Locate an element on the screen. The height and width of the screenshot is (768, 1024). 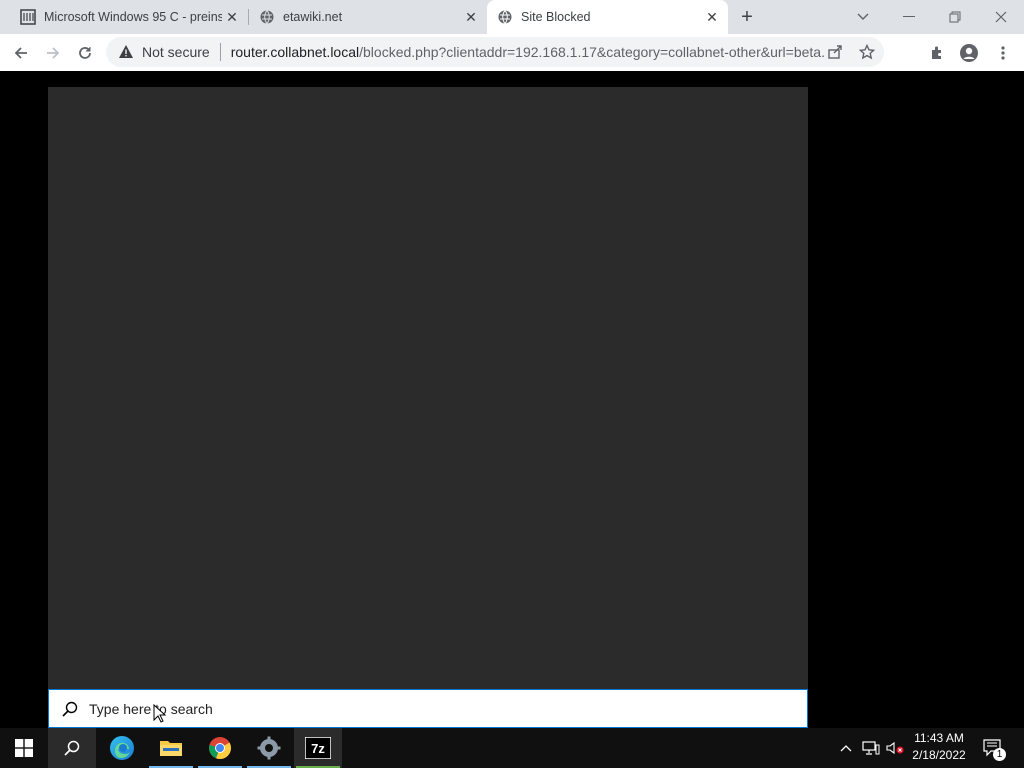
search-input is located at coordinates (389, 708).